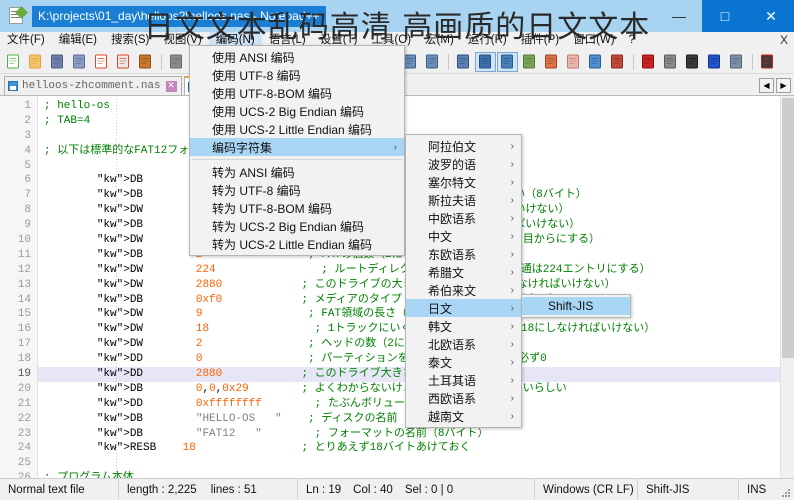  Describe the element at coordinates (297, 147) in the screenshot. I see `menu-item: 编码字符集 ›` at that location.